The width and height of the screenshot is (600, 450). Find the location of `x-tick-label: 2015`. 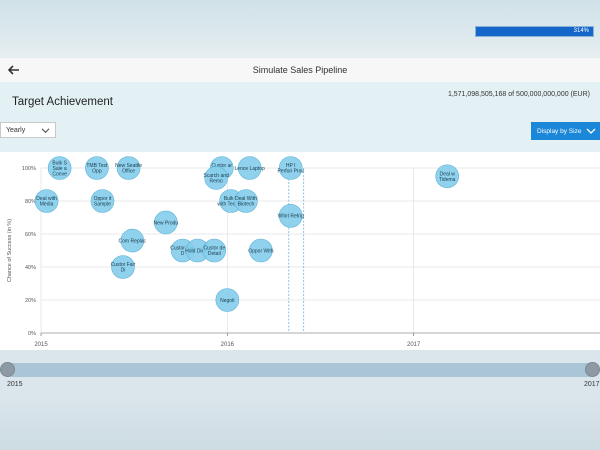

x-tick-label: 2015 is located at coordinates (41, 345).